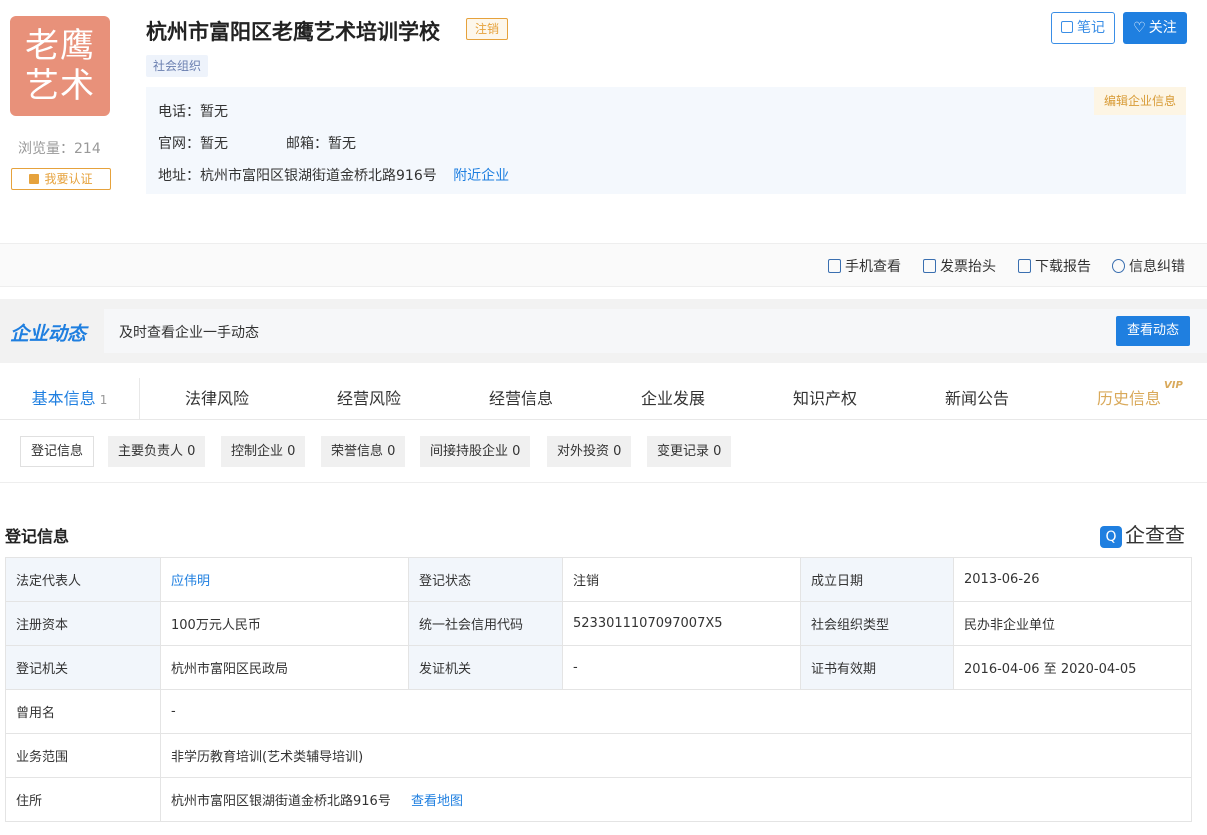 This screenshot has height=835, width=1207. Describe the element at coordinates (68, 179) in the screenshot. I see `certify-label: 我要认证` at that location.